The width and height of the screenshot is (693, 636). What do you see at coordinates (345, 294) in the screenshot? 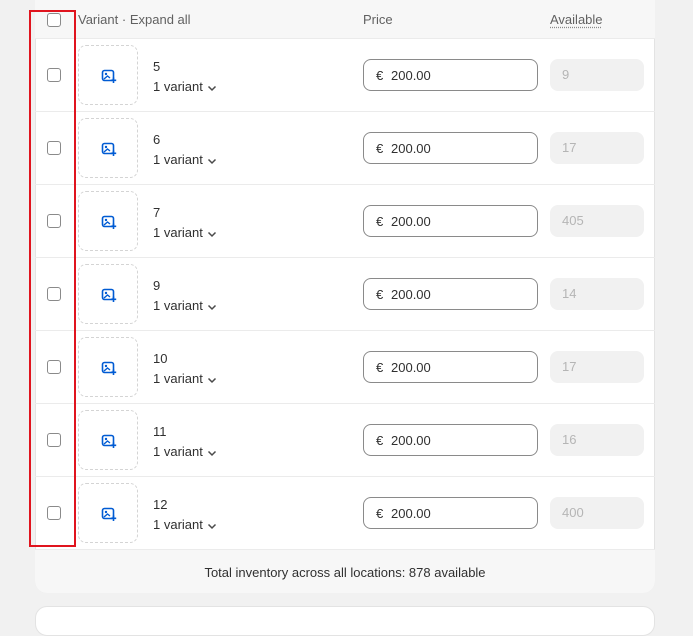
I see `table-row: 9 1 variant €200.00 14` at bounding box center [345, 294].